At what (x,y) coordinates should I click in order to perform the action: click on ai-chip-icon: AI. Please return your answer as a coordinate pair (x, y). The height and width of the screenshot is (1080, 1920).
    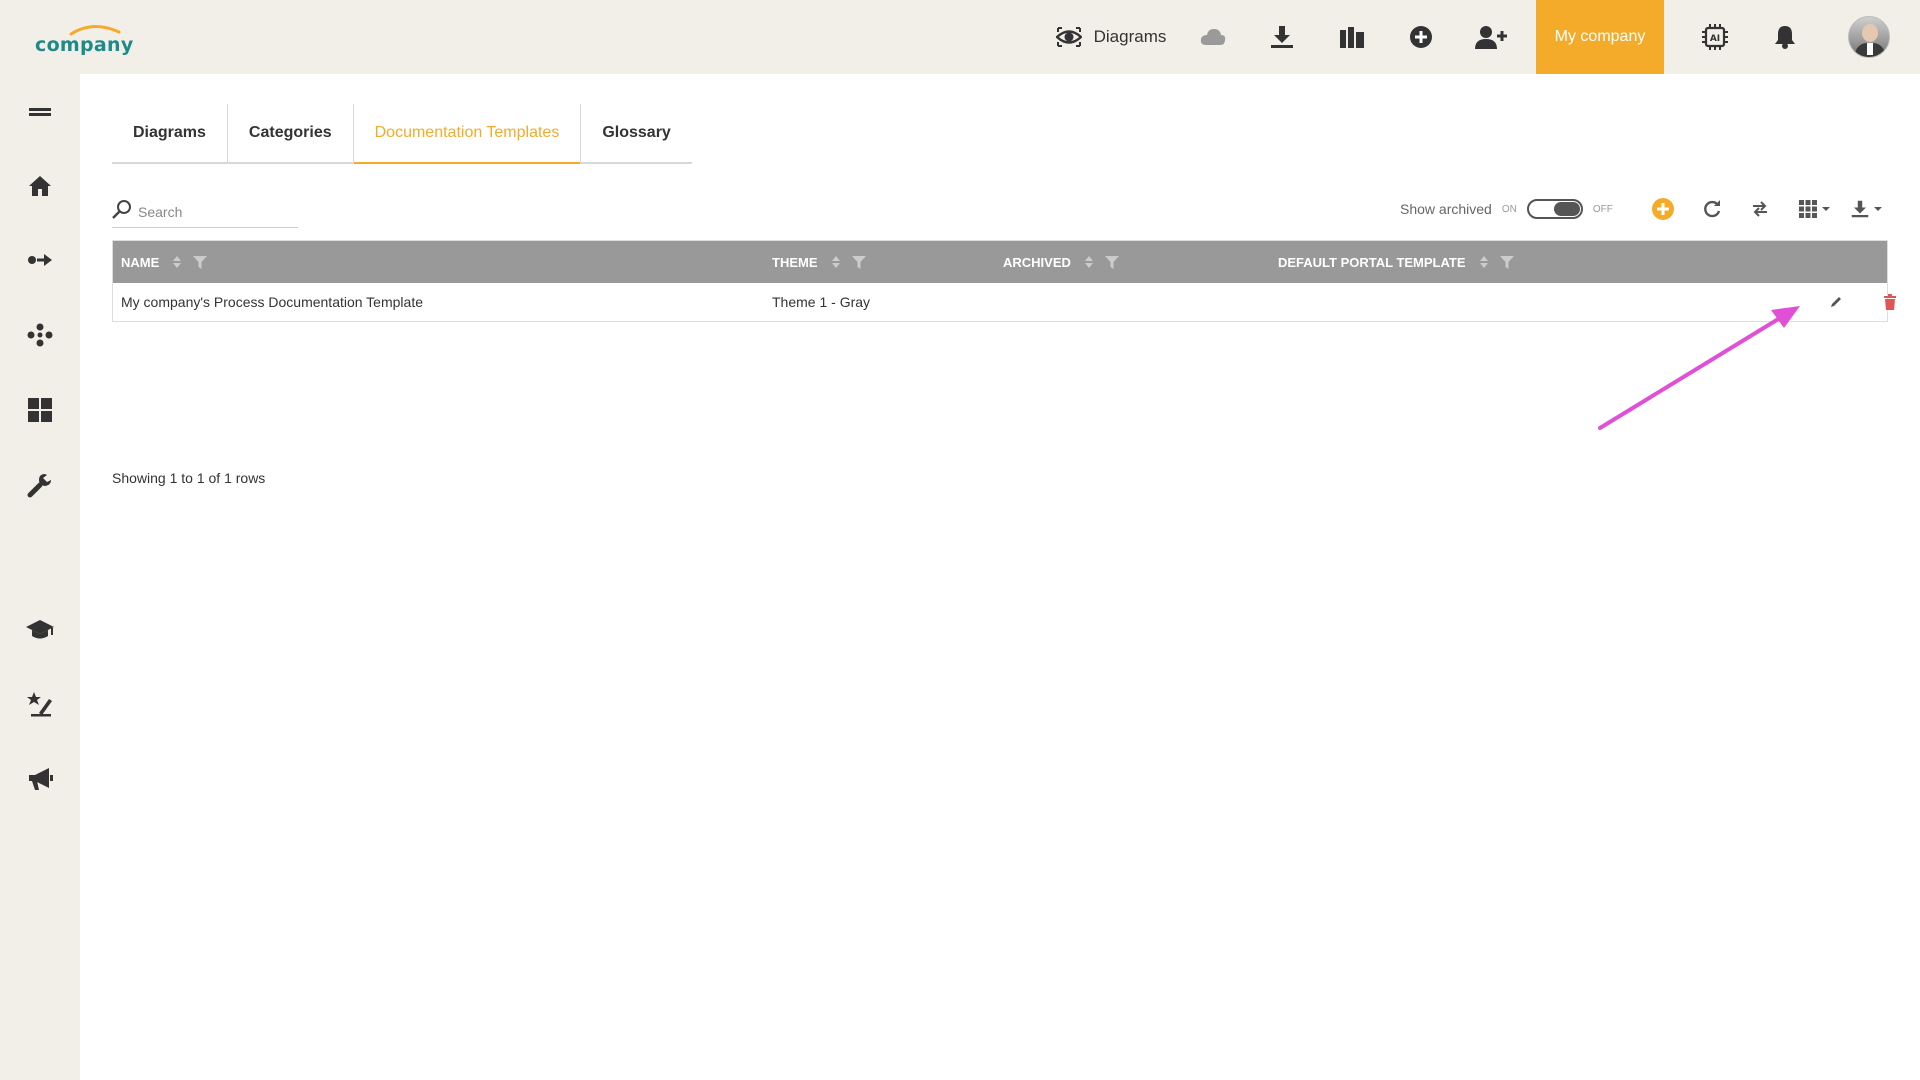
    Looking at the image, I should click on (1715, 37).